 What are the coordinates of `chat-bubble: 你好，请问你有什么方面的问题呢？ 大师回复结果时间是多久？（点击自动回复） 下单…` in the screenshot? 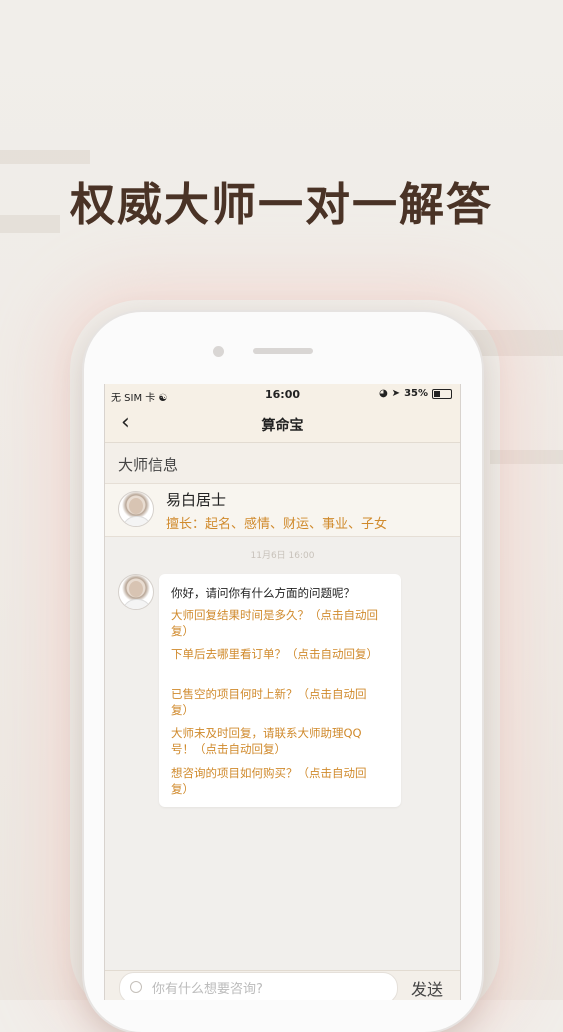 It's located at (280, 690).